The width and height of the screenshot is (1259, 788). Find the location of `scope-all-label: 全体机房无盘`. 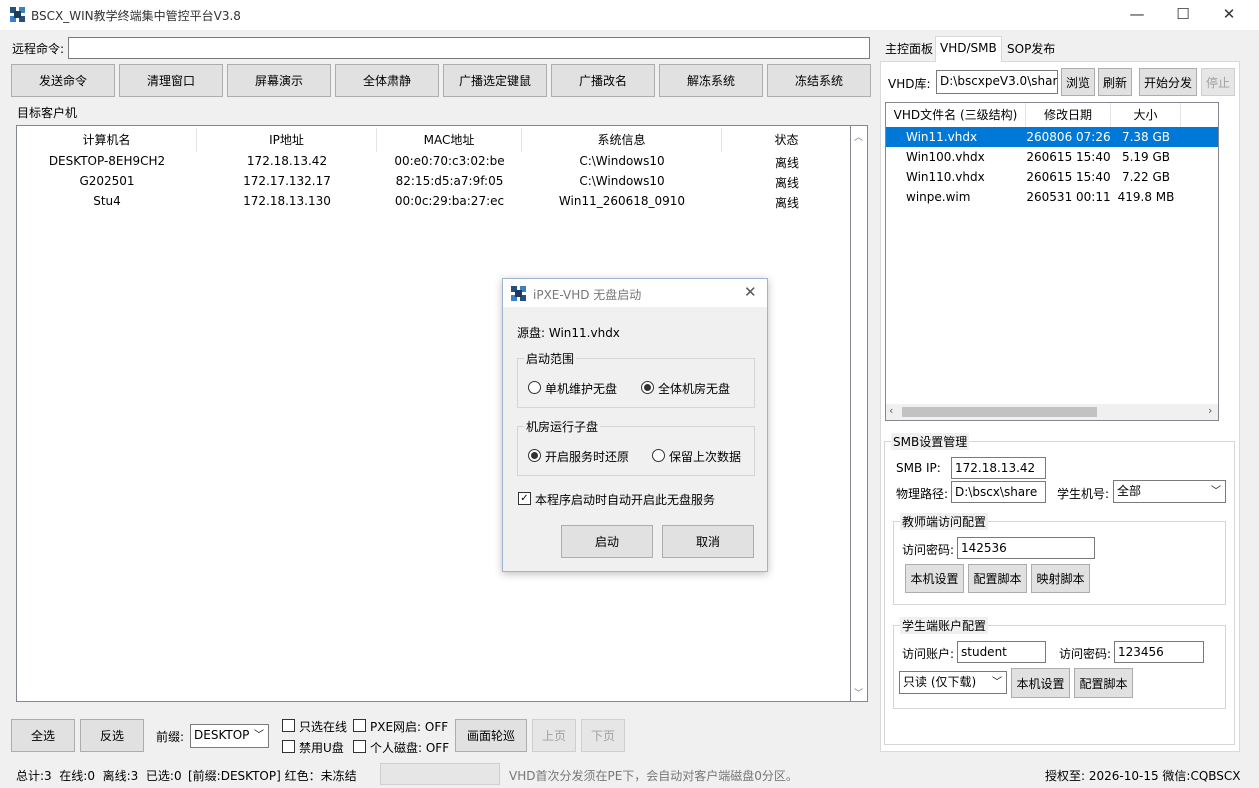

scope-all-label: 全体机房无盘 is located at coordinates (694, 389).